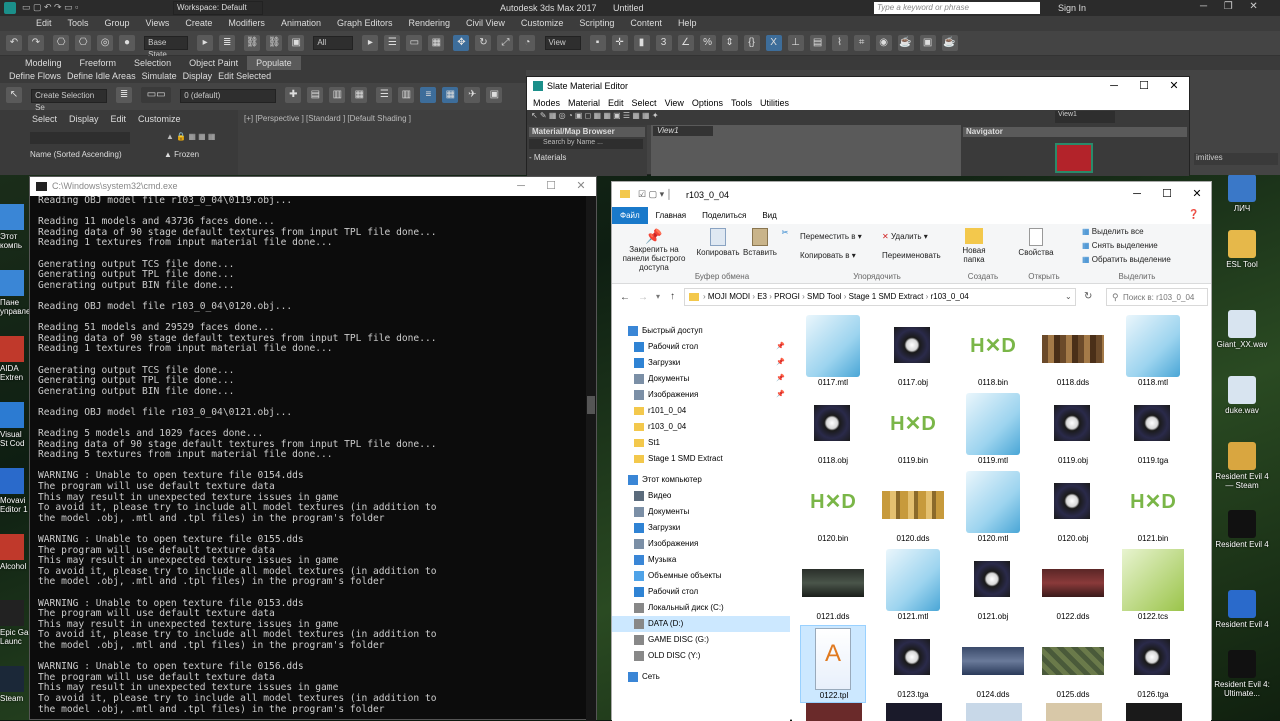  What do you see at coordinates (671, 215) in the screenshot?
I see `ribbon-tab-1: Главная` at bounding box center [671, 215].